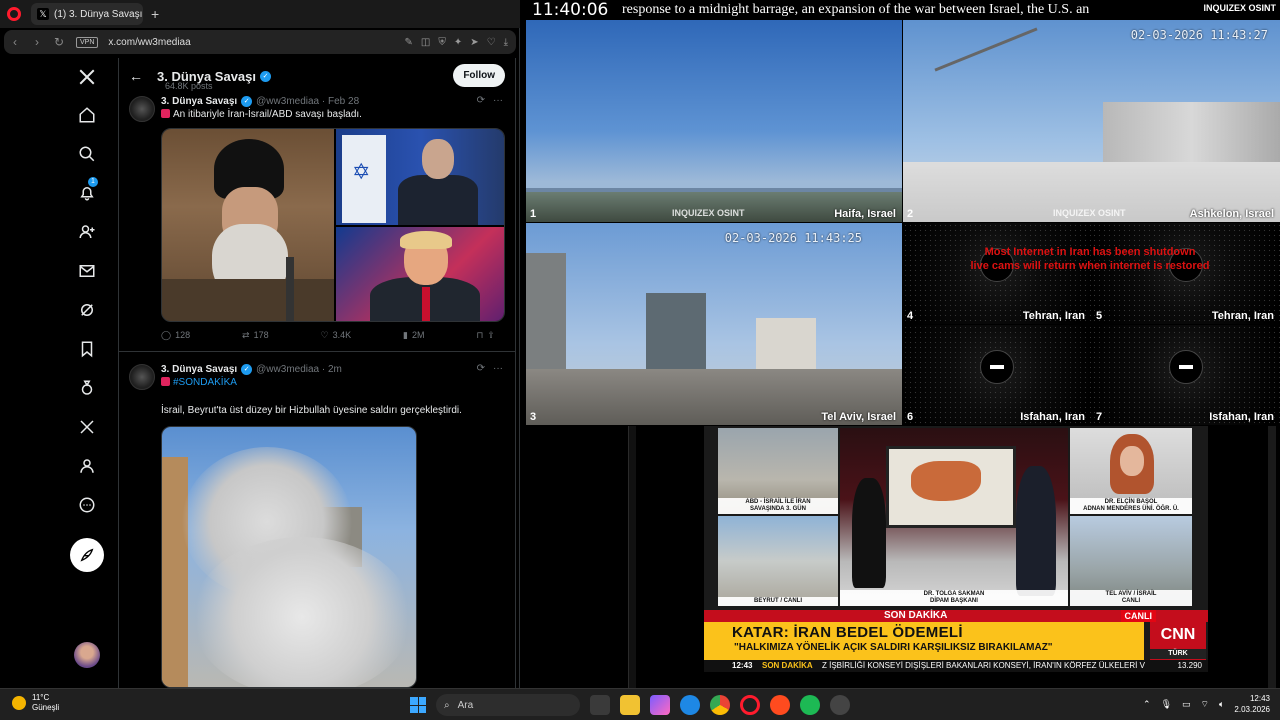  I want to click on weather-widget: 11°C Güneşli, so click(35, 703).